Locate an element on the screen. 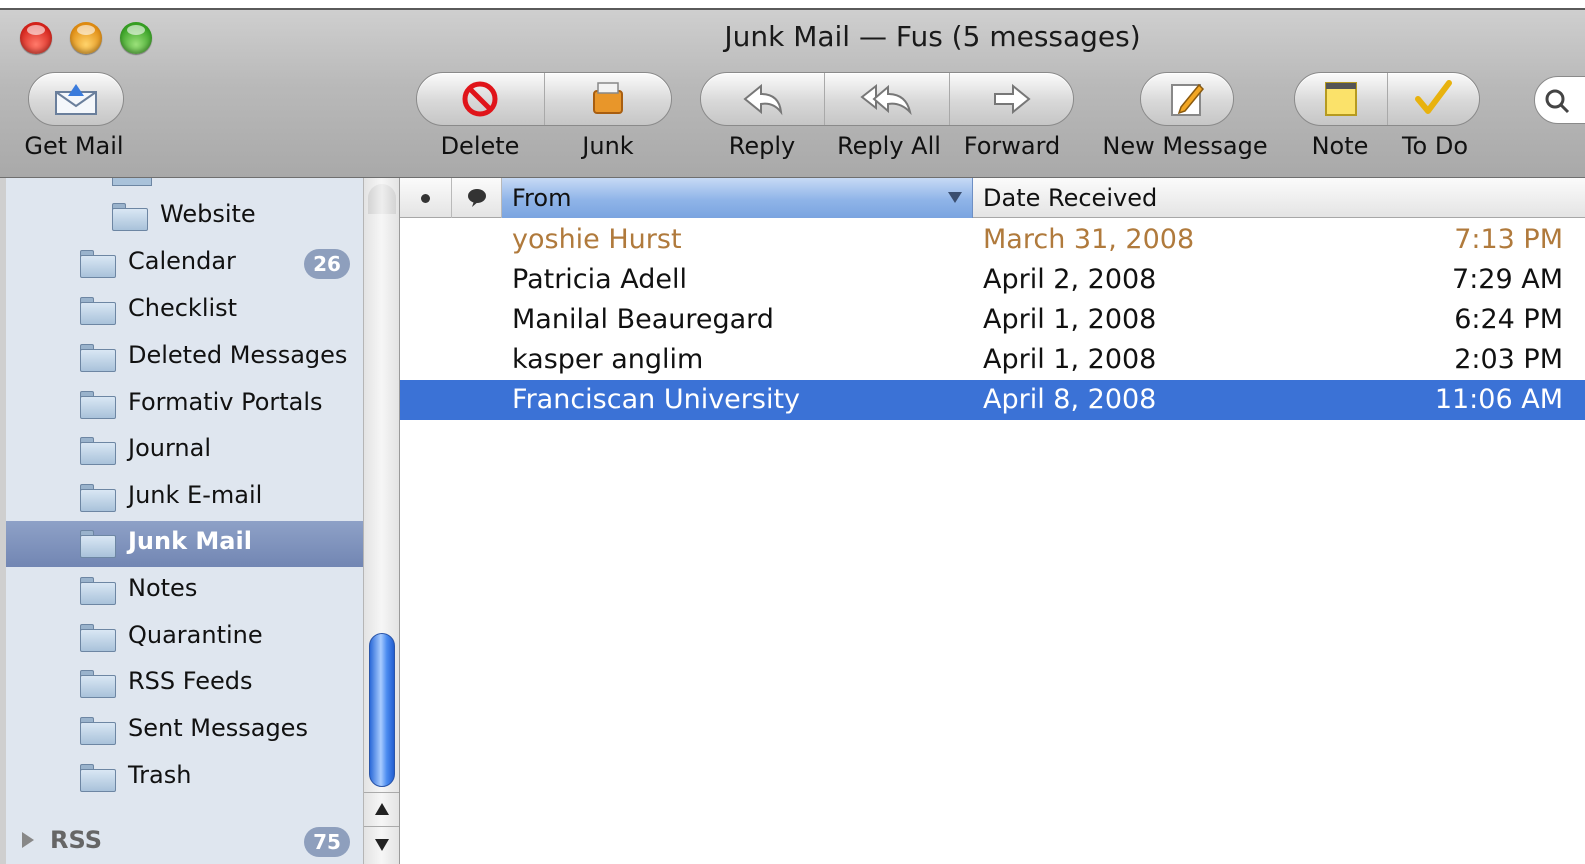 The image size is (1585, 864). reply-button is located at coordinates (763, 99).